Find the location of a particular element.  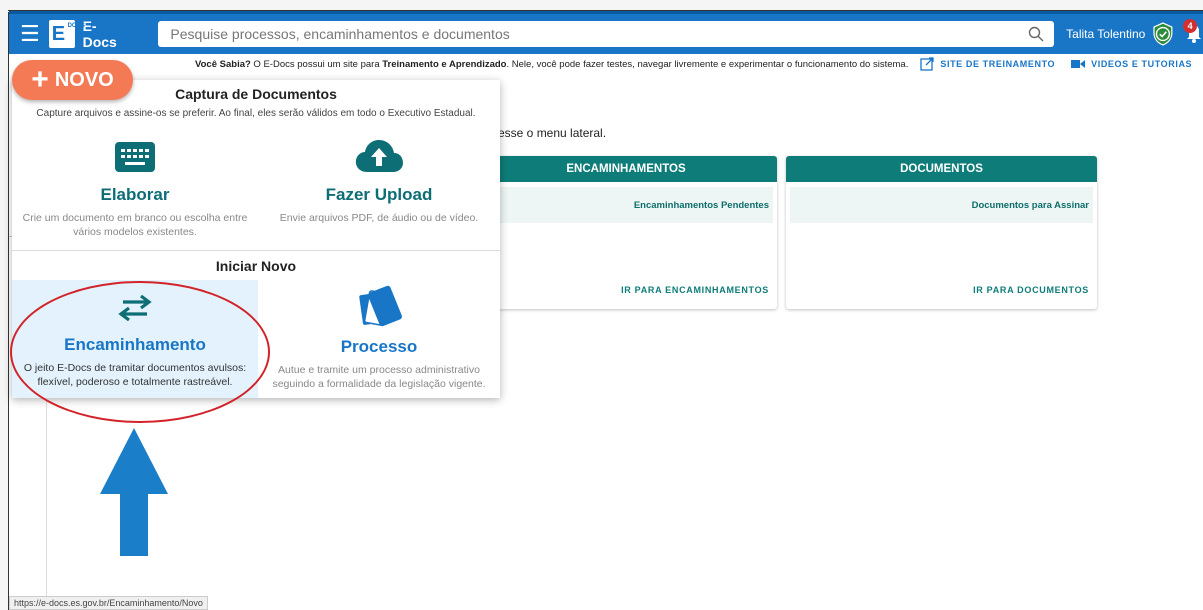

training-site-link: SITE DE TREINAMENTO is located at coordinates (987, 64).